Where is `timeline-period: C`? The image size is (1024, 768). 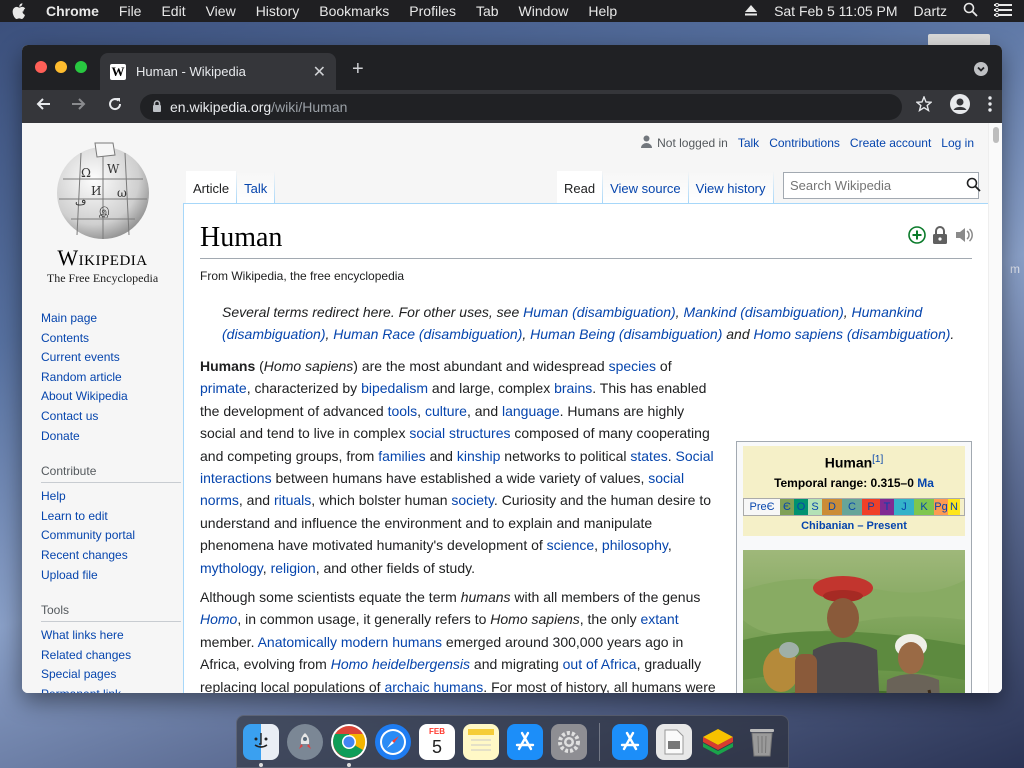
timeline-period: C is located at coordinates (852, 506).